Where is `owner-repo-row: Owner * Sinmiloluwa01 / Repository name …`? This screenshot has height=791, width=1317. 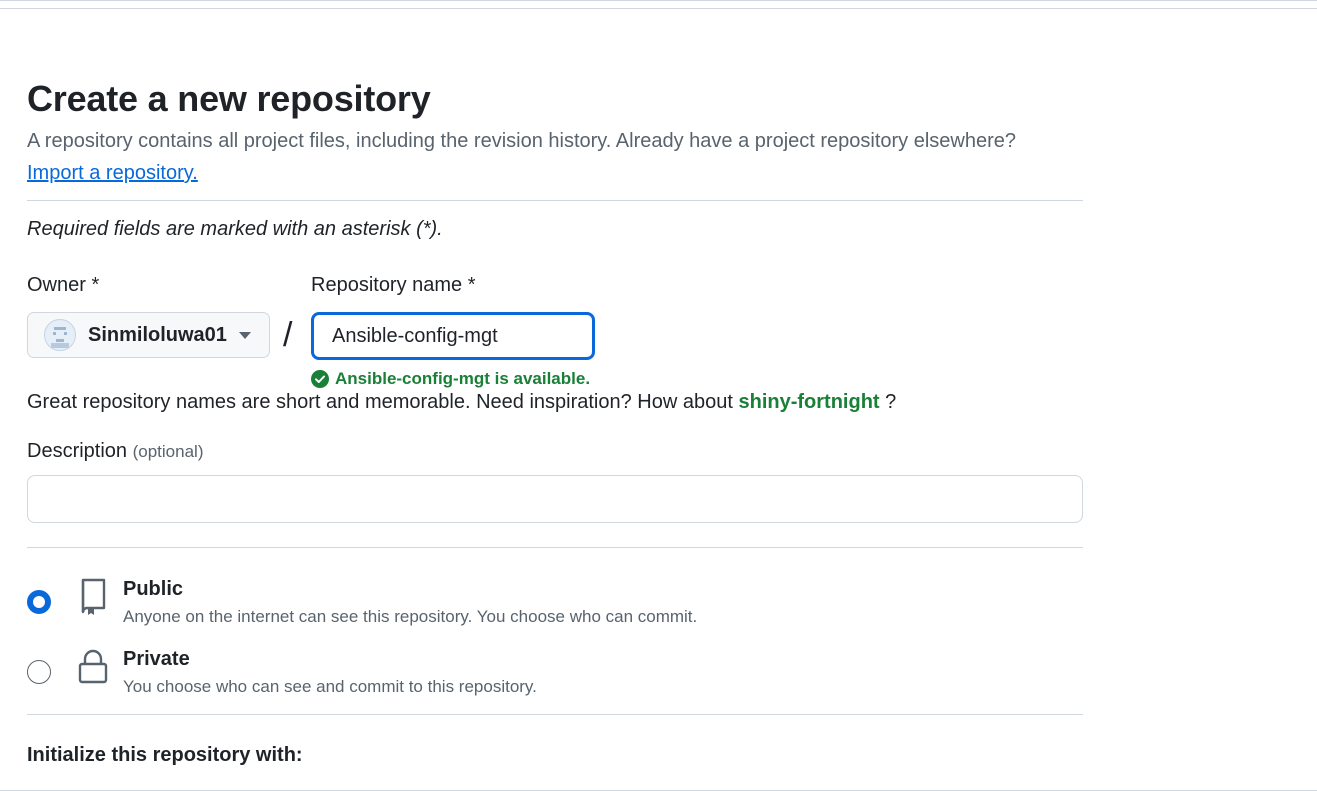
owner-repo-row: Owner * Sinmiloluwa01 / Repository name … is located at coordinates (555, 329).